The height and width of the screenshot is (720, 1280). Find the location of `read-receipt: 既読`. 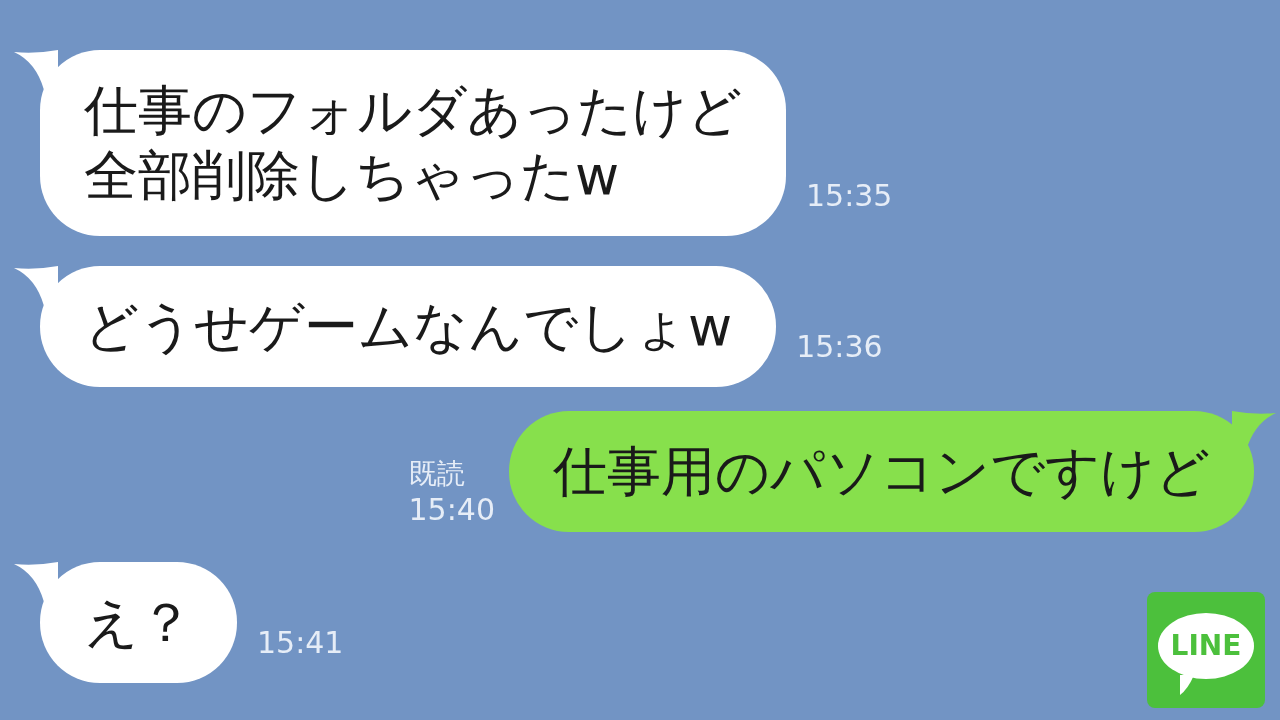

read-receipt: 既読 is located at coordinates (437, 474).